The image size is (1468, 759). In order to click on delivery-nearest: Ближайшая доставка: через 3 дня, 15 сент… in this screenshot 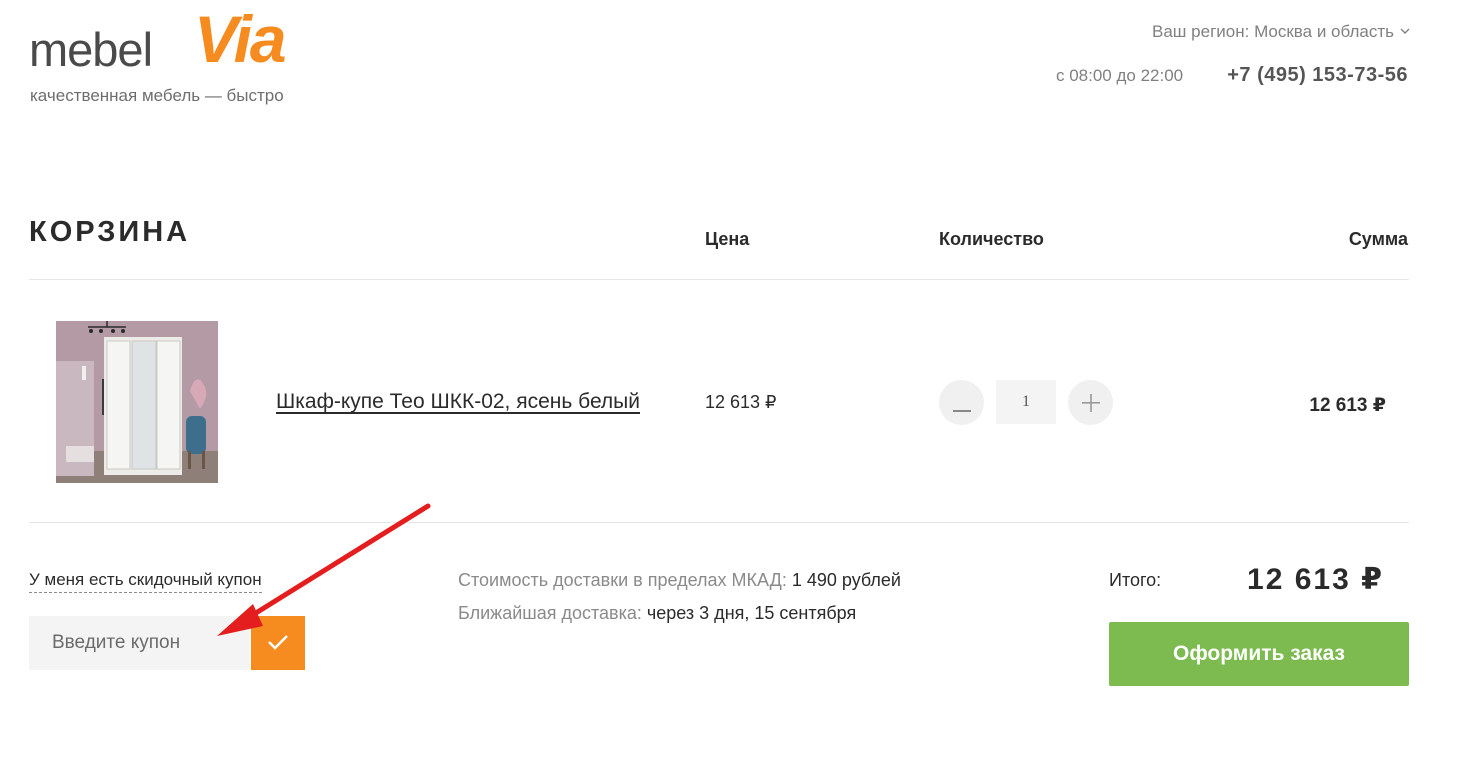, I will do `click(657, 613)`.